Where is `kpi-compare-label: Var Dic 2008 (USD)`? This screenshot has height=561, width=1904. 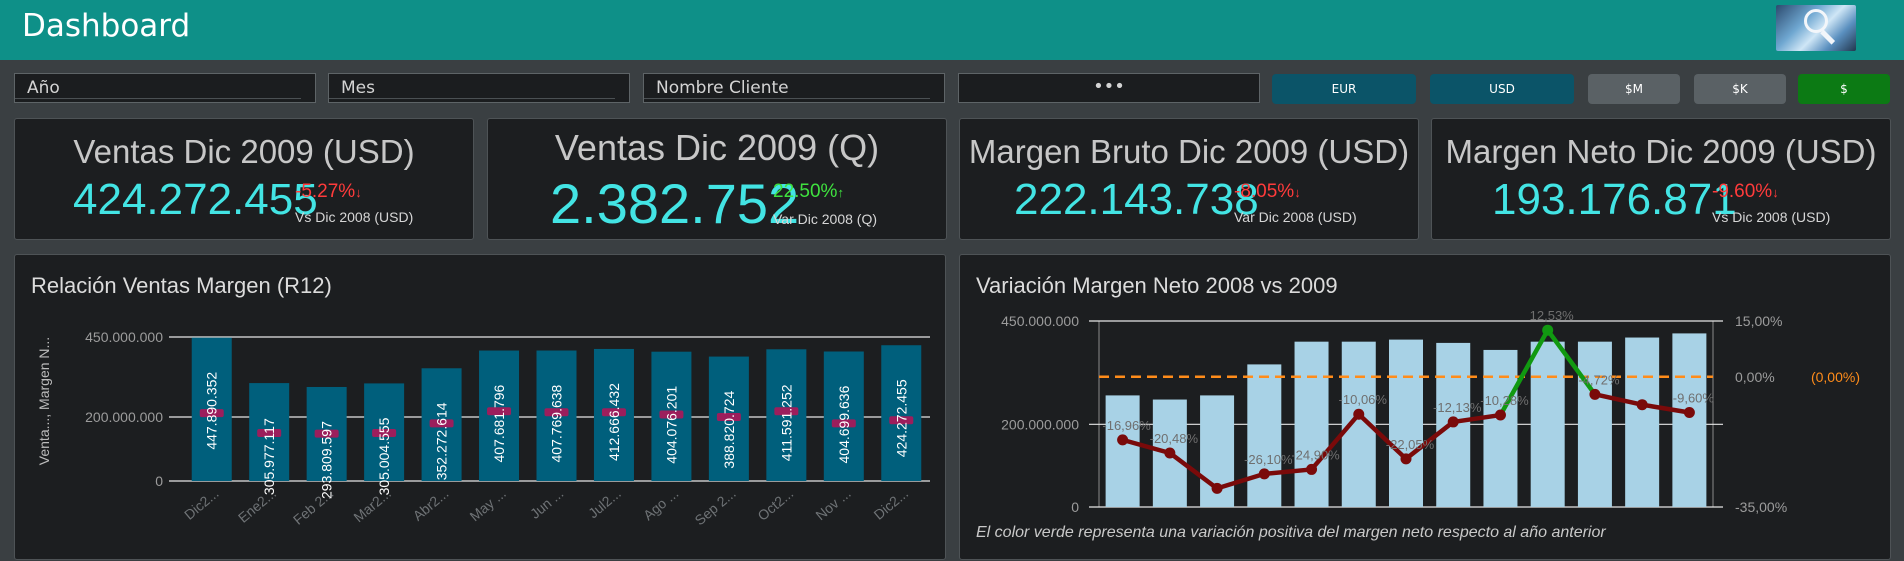
kpi-compare-label: Var Dic 2008 (USD) is located at coordinates (1295, 217).